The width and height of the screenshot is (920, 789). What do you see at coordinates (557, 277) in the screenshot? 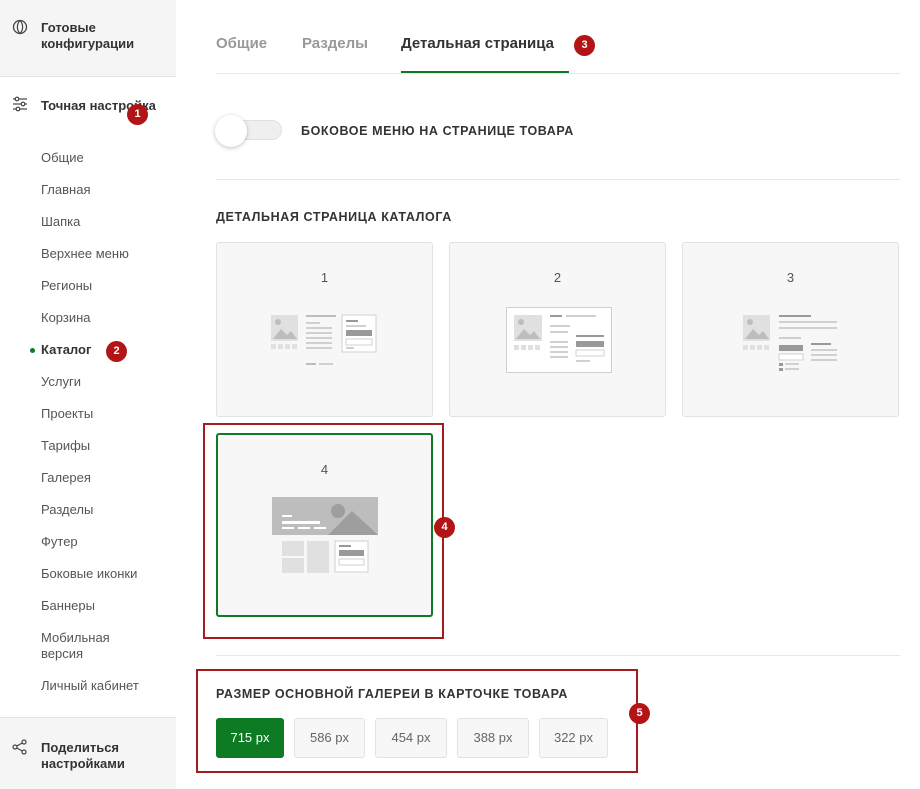
I see `option-number: 2` at bounding box center [557, 277].